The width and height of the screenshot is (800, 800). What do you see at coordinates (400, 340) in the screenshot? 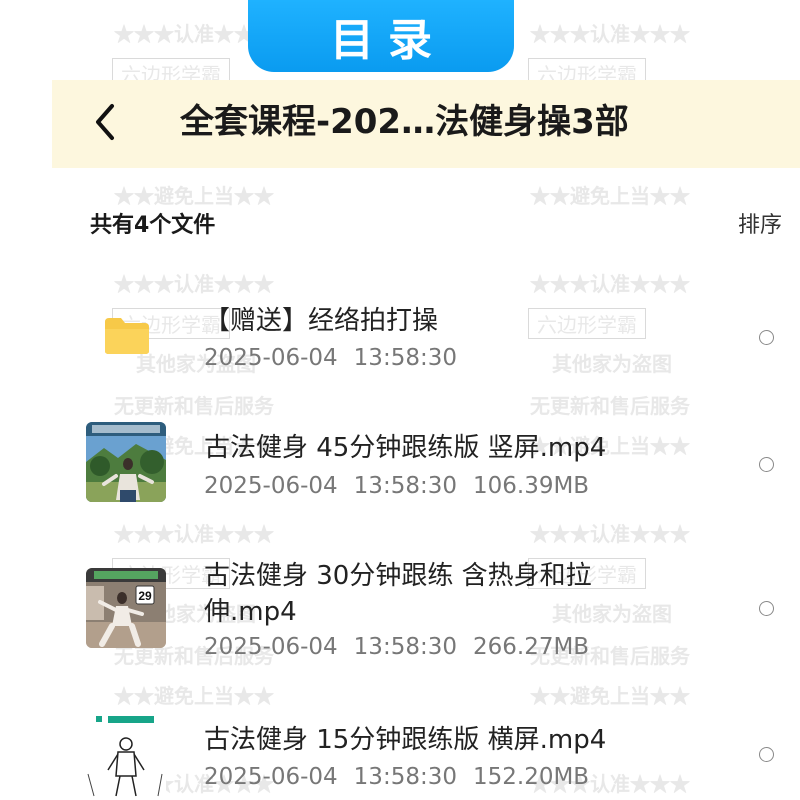
I see `file-list-item: 【赠送】经络拍打操 2025-06-04 13:58:30` at bounding box center [400, 340].